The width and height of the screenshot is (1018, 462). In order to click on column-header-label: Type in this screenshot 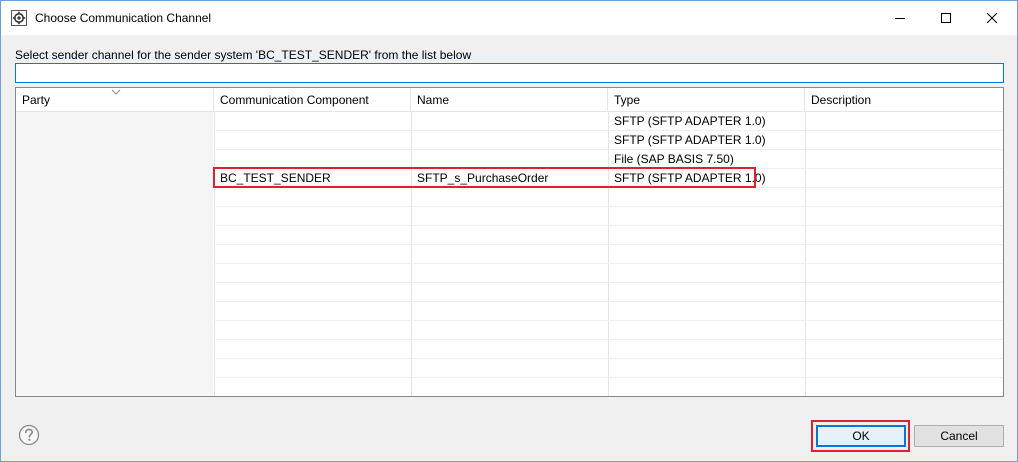, I will do `click(627, 100)`.